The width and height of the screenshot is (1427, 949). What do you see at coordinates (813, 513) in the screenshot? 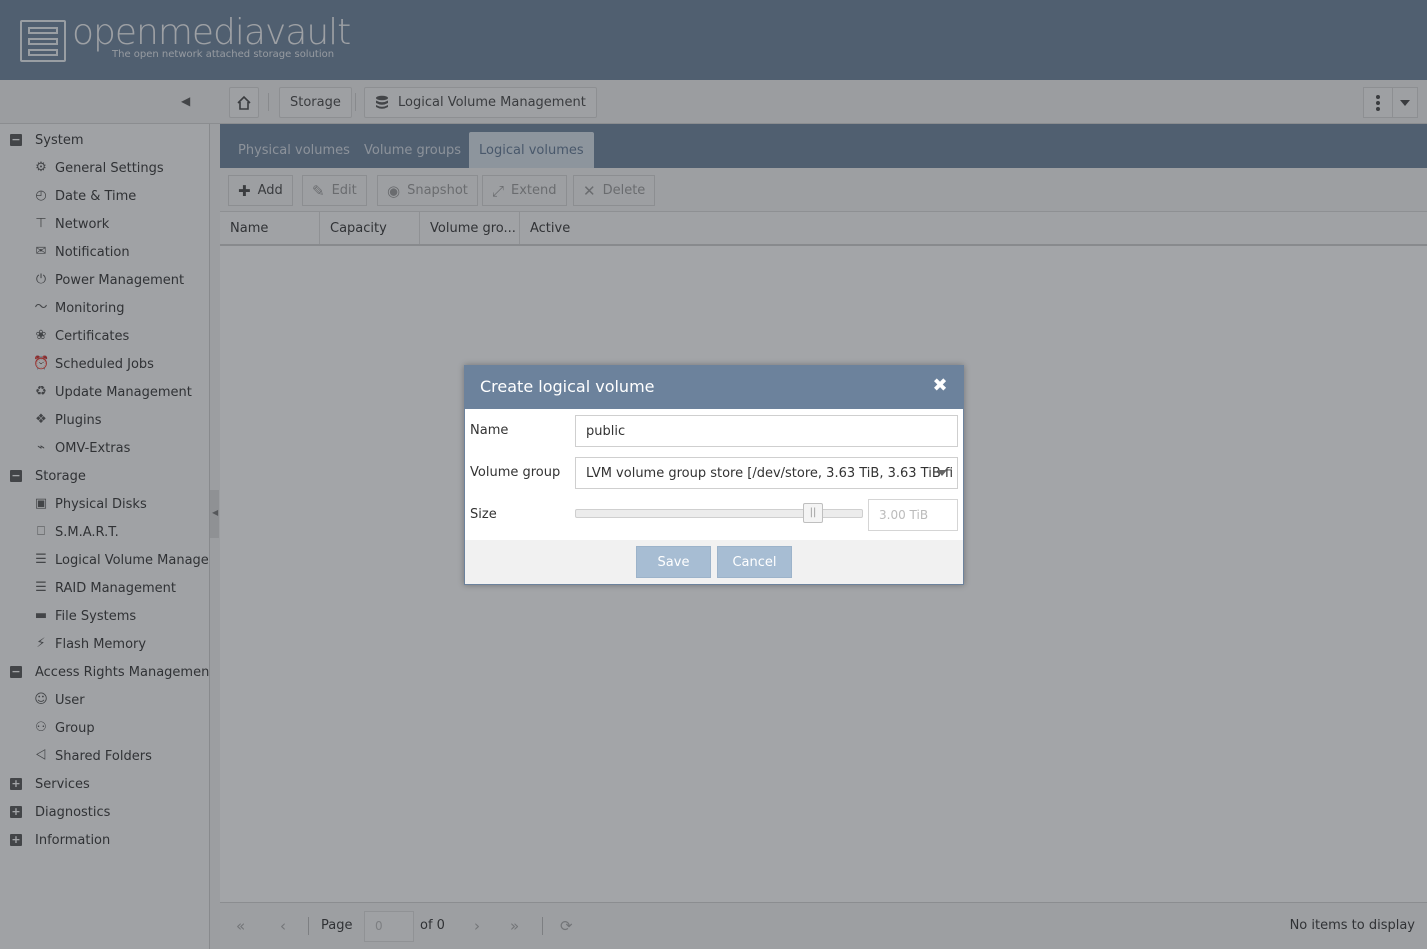
I see `size-slider-thumb: ||` at bounding box center [813, 513].